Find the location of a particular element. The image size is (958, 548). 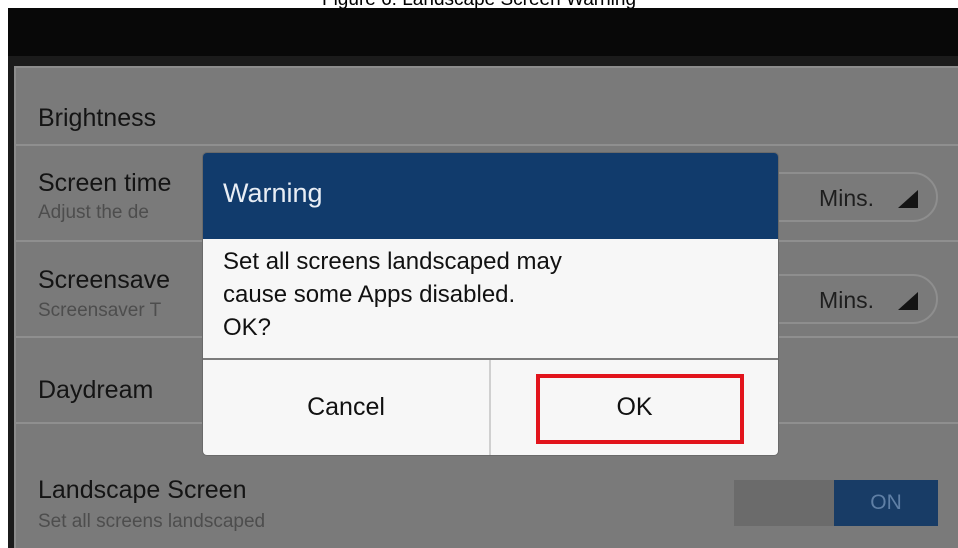

setting-row-brightness: Brightness is located at coordinates (487, 107).